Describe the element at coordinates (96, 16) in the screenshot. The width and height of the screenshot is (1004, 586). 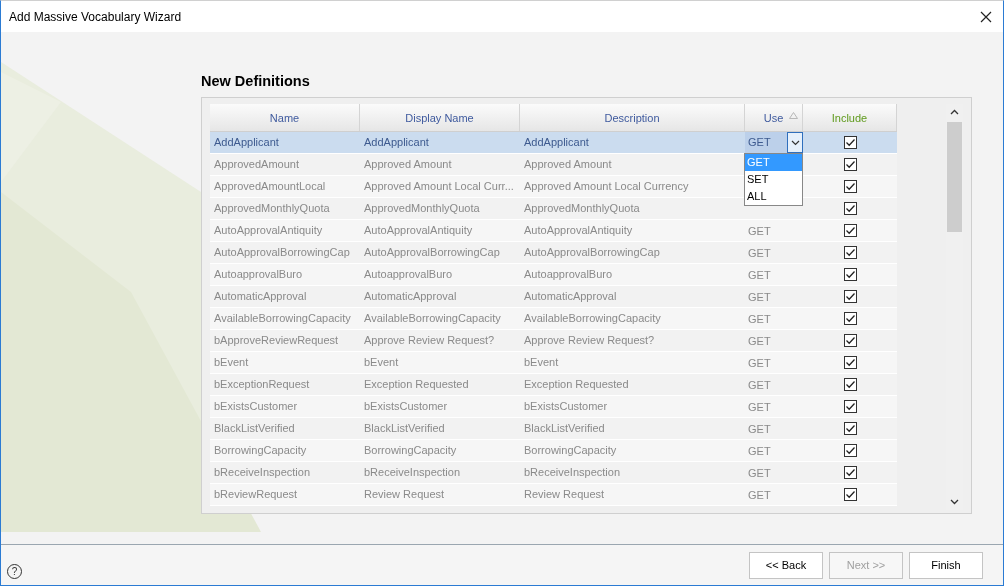
I see `window-title: Add Massive Vocabulary Wizard` at that location.